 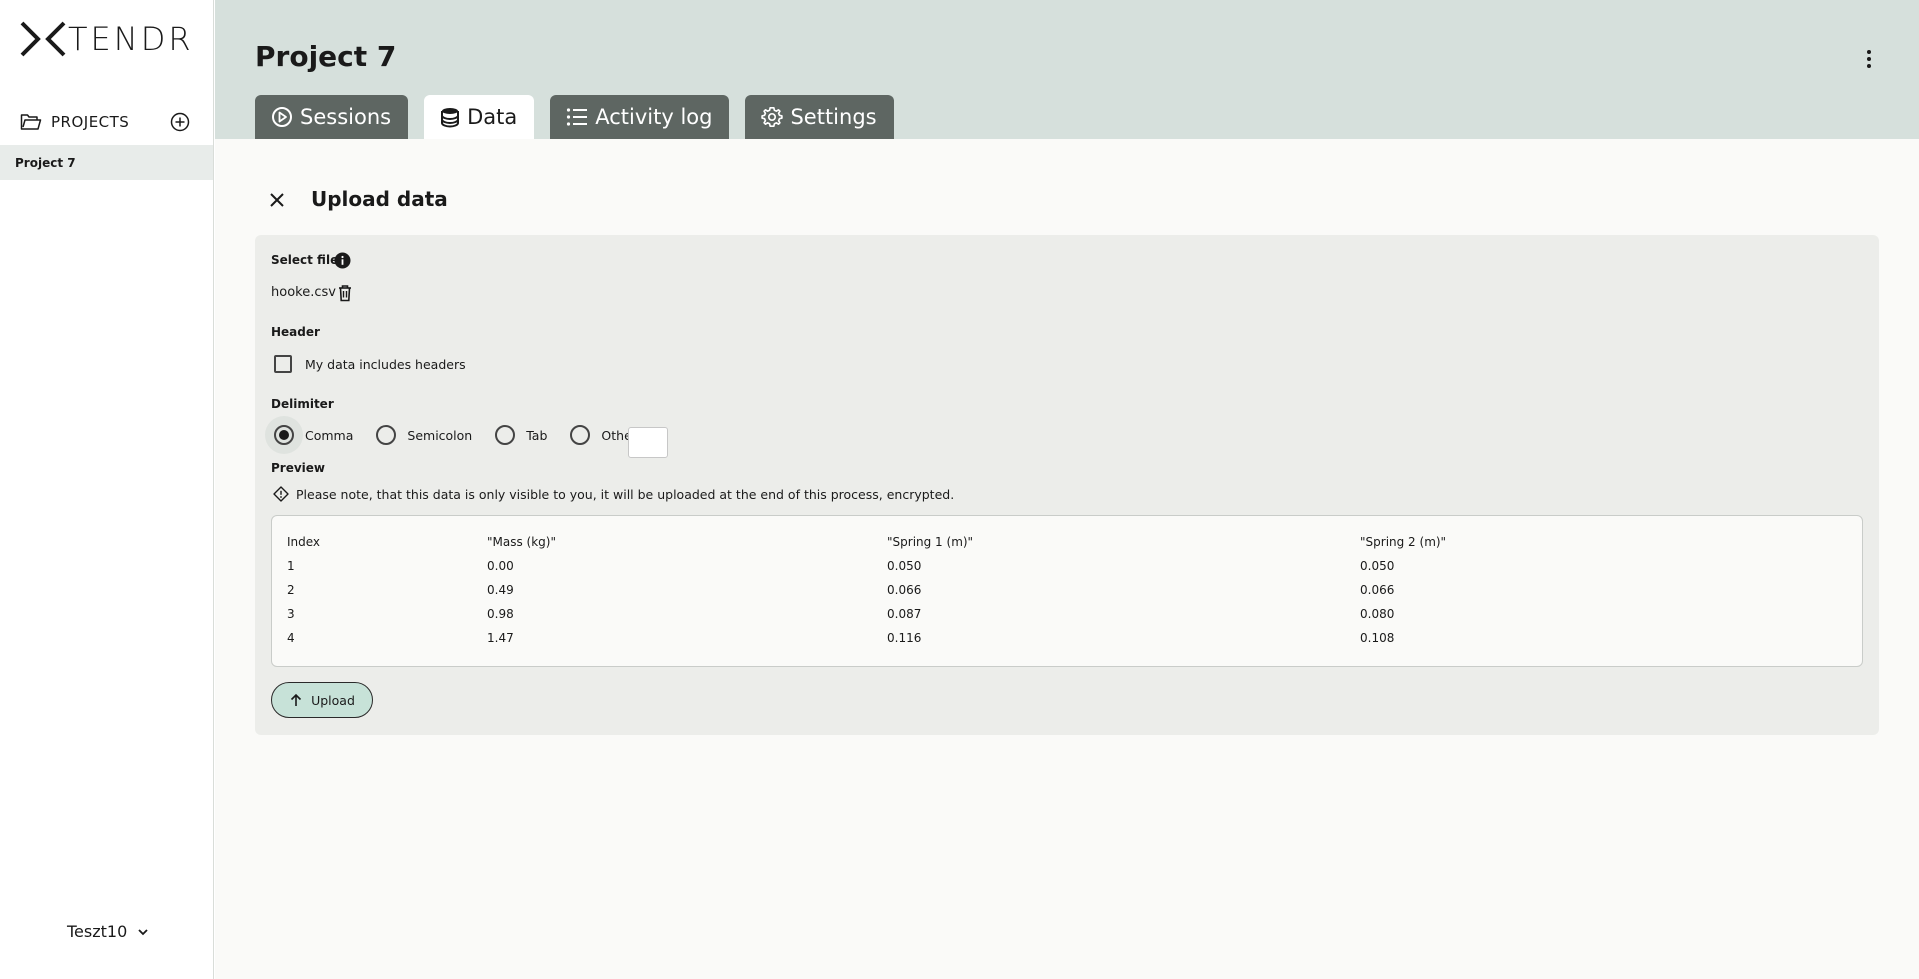 I want to click on delimiter-radio-group: Comma Semicolon Tab Other, so click(x=458, y=435).